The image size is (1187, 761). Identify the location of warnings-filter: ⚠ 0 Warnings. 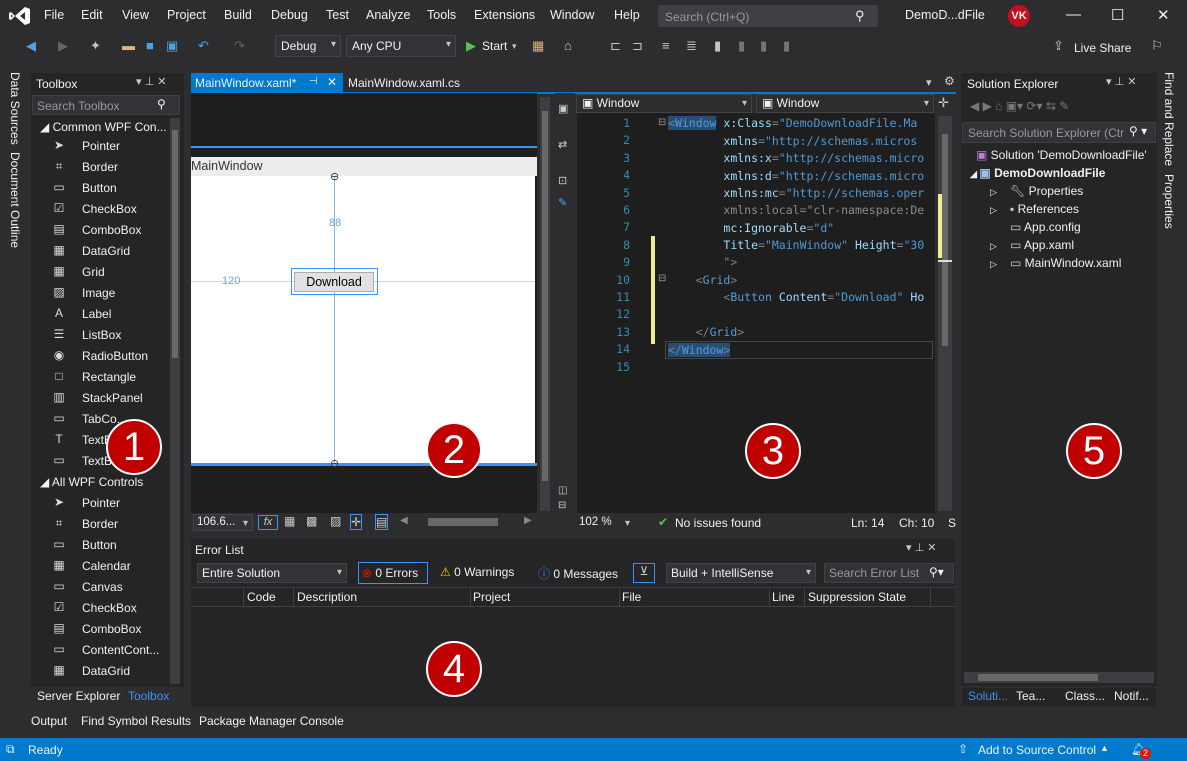
(477, 572).